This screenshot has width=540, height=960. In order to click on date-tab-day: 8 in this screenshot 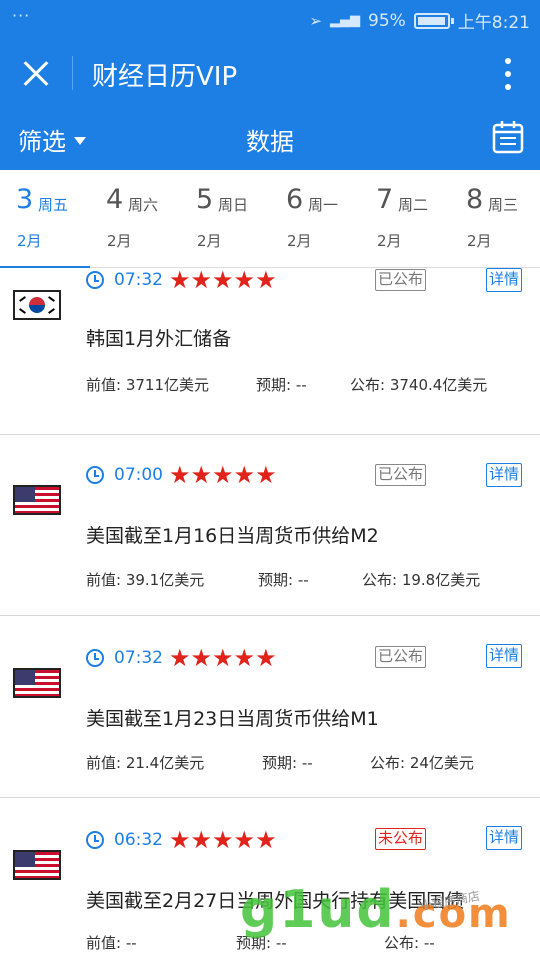, I will do `click(475, 199)`.